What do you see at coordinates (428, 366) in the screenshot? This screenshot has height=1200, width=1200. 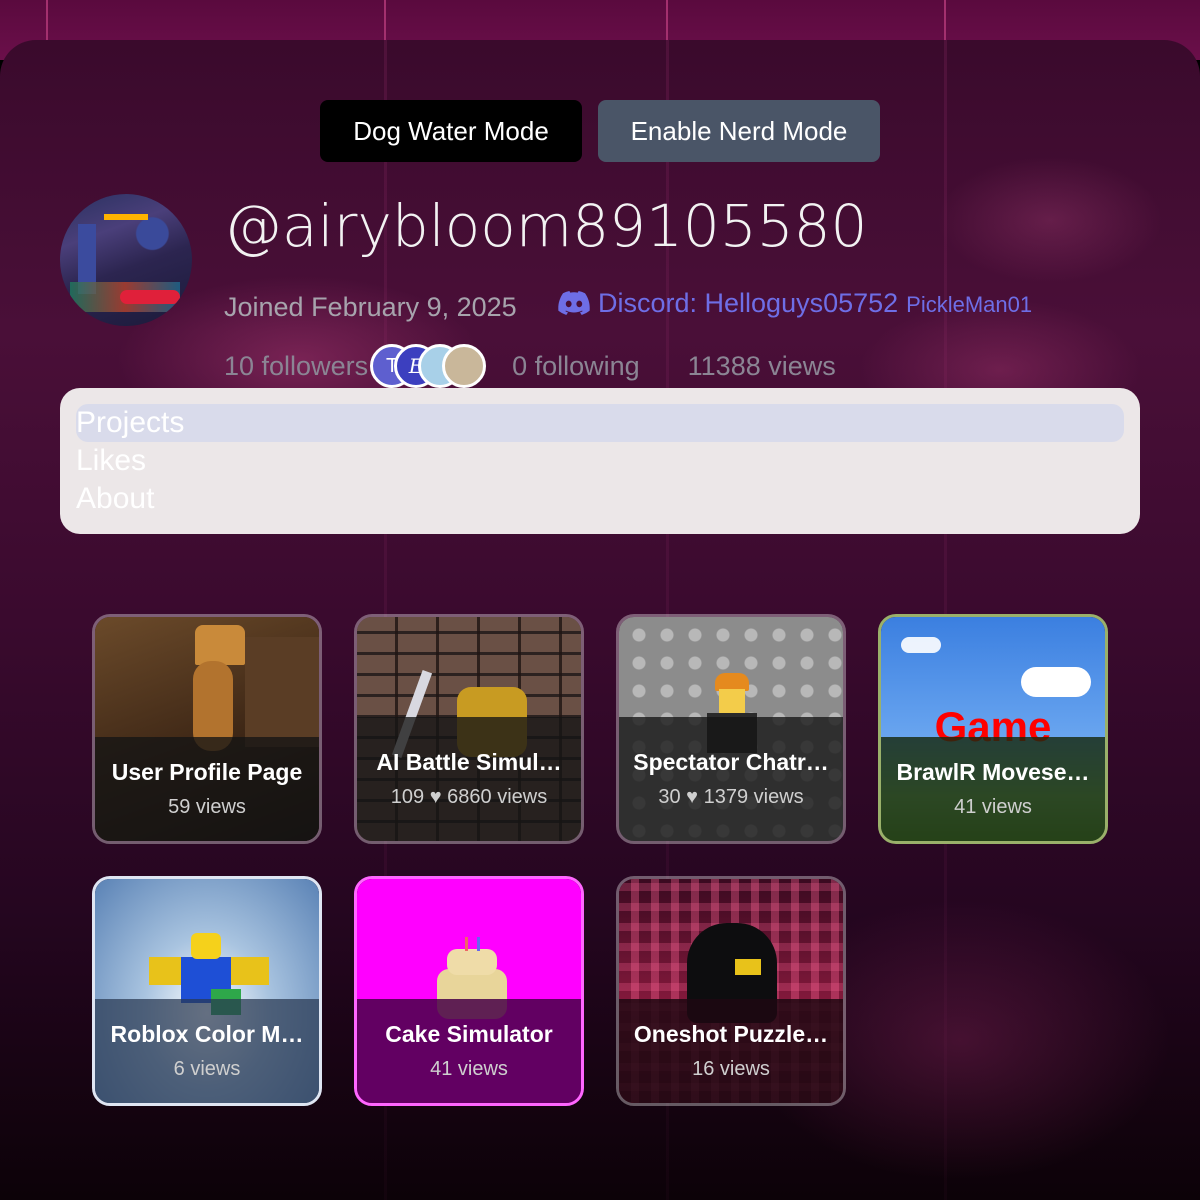 I see `follower-avatar-stack: T E` at bounding box center [428, 366].